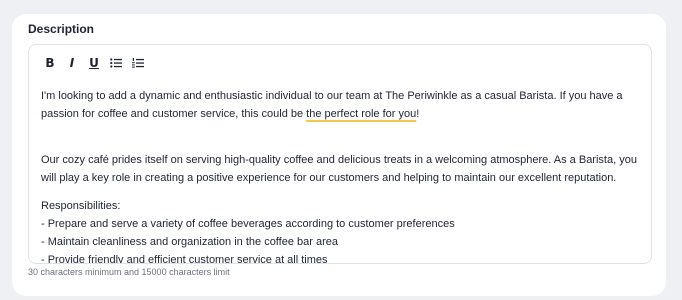 This screenshot has height=300, width=682. Describe the element at coordinates (61, 29) in the screenshot. I see `field-label: Description` at that location.